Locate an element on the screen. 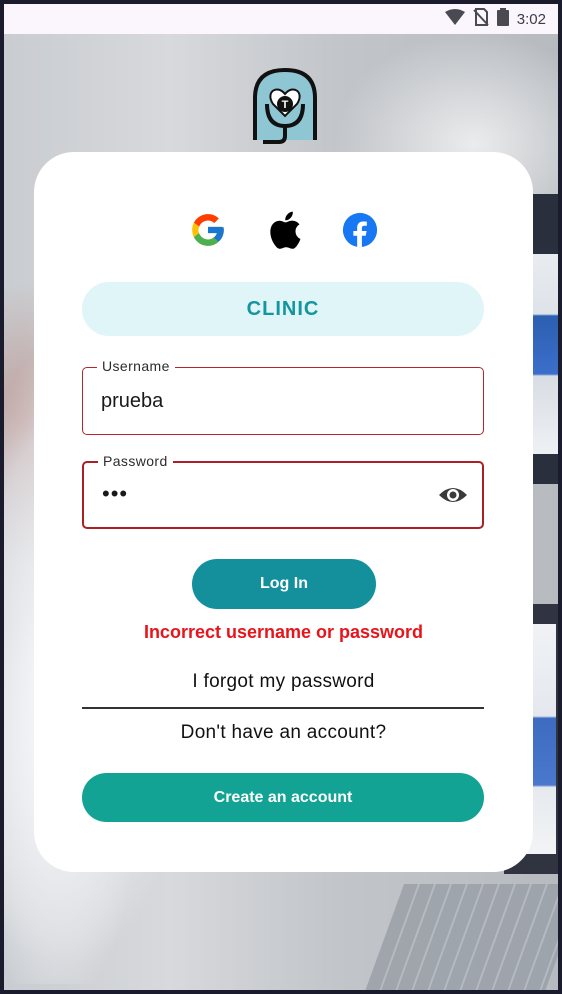 This screenshot has height=994, width=562. username-field: Username prueba is located at coordinates (283, 396).